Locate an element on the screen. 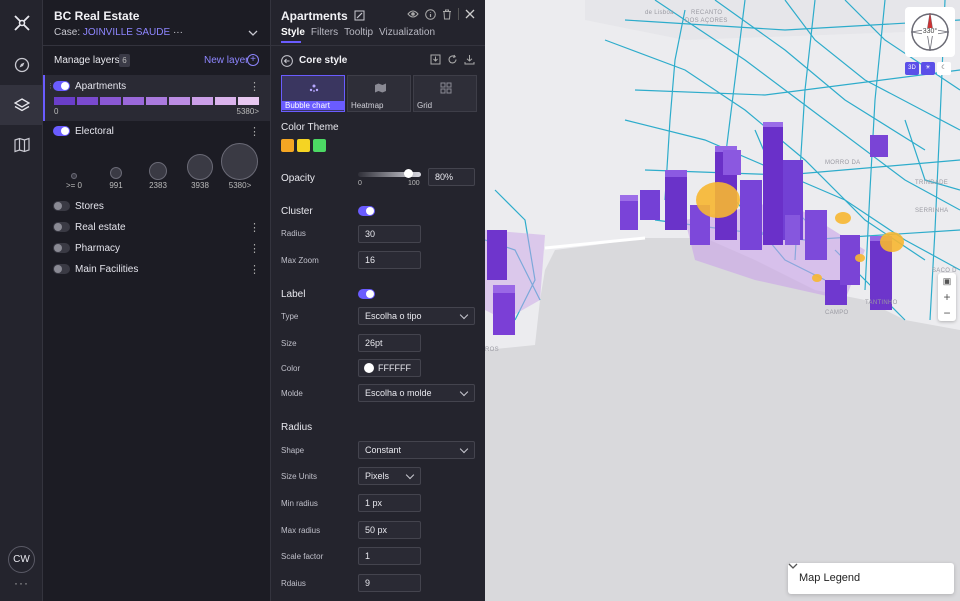 The width and height of the screenshot is (960, 601). apartments-menu-icon: ⋮ is located at coordinates (254, 86).